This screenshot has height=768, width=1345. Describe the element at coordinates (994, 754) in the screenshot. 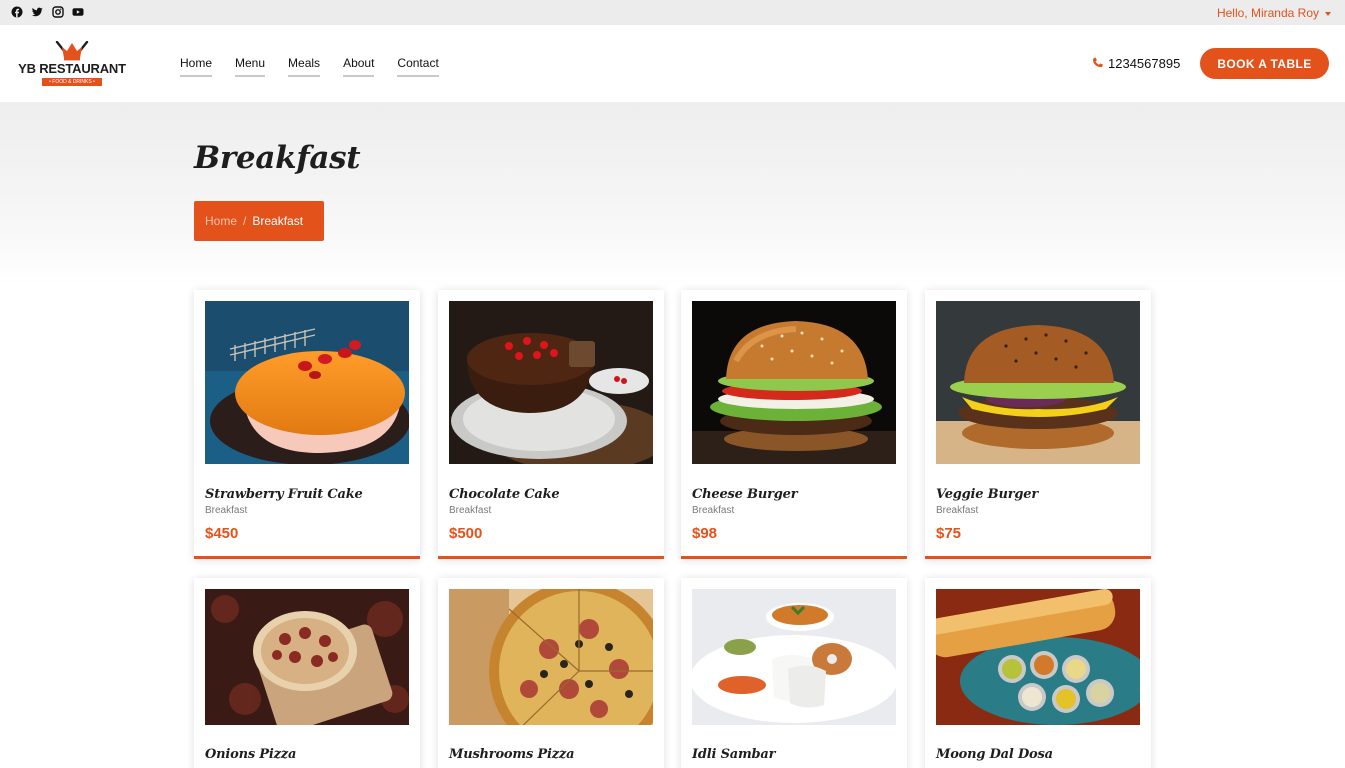

I see `item-name: Moong Dal Dosa` at that location.